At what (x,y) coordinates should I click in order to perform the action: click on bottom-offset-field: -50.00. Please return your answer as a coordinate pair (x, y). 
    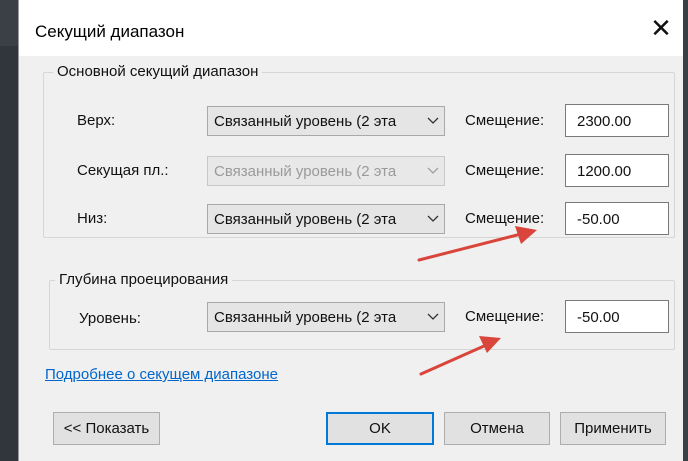
    Looking at the image, I should click on (617, 218).